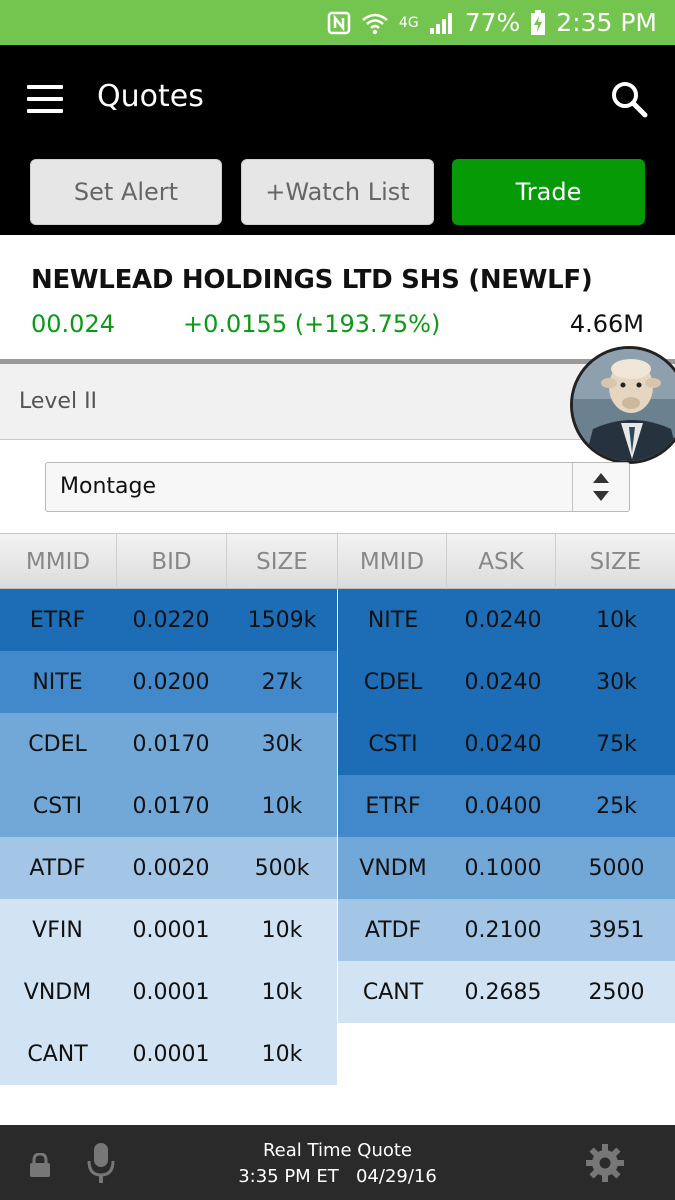  I want to click on table-row: ETRF 0.0400 25k, so click(506, 806).